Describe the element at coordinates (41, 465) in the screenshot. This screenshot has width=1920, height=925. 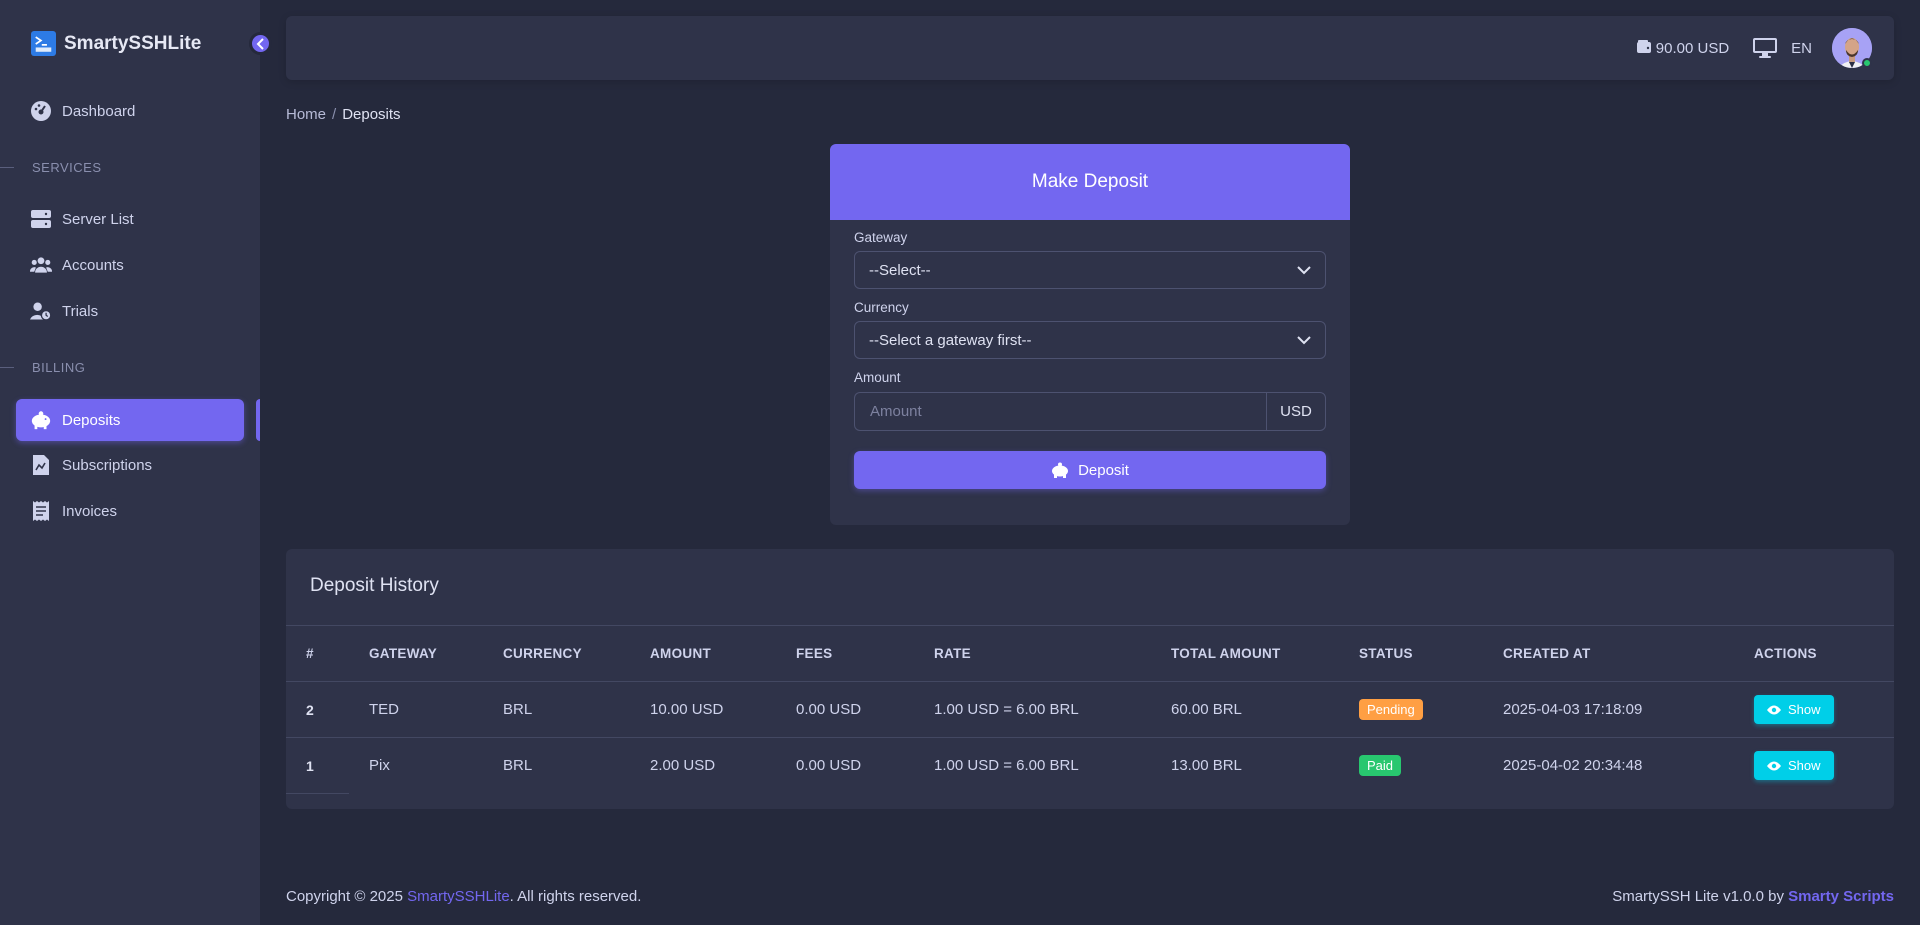
I see `subscription-icon` at that location.